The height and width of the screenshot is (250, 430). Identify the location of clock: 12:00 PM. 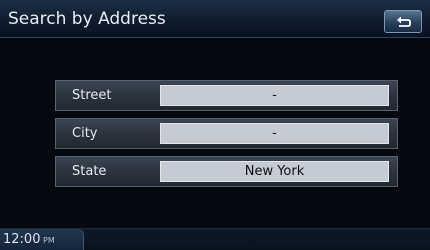
(42, 239).